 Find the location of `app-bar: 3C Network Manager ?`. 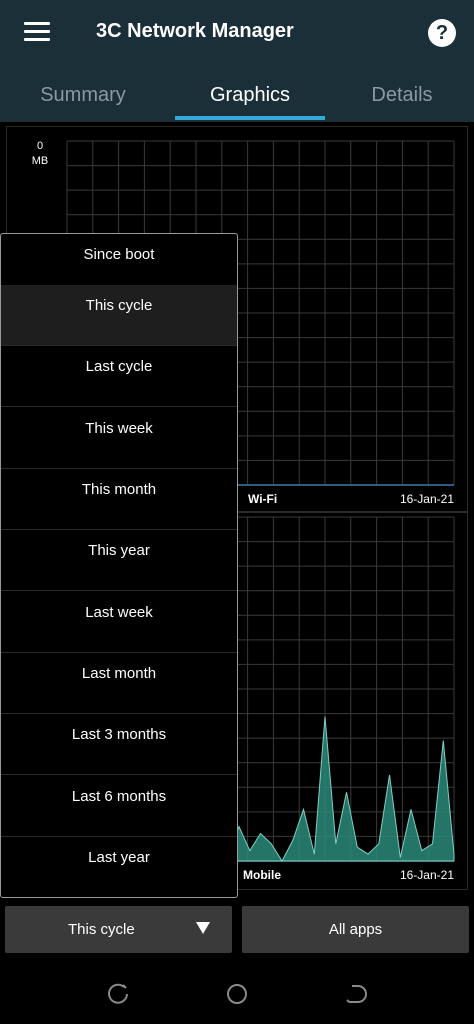

app-bar: 3C Network Manager ? is located at coordinates (237, 35).